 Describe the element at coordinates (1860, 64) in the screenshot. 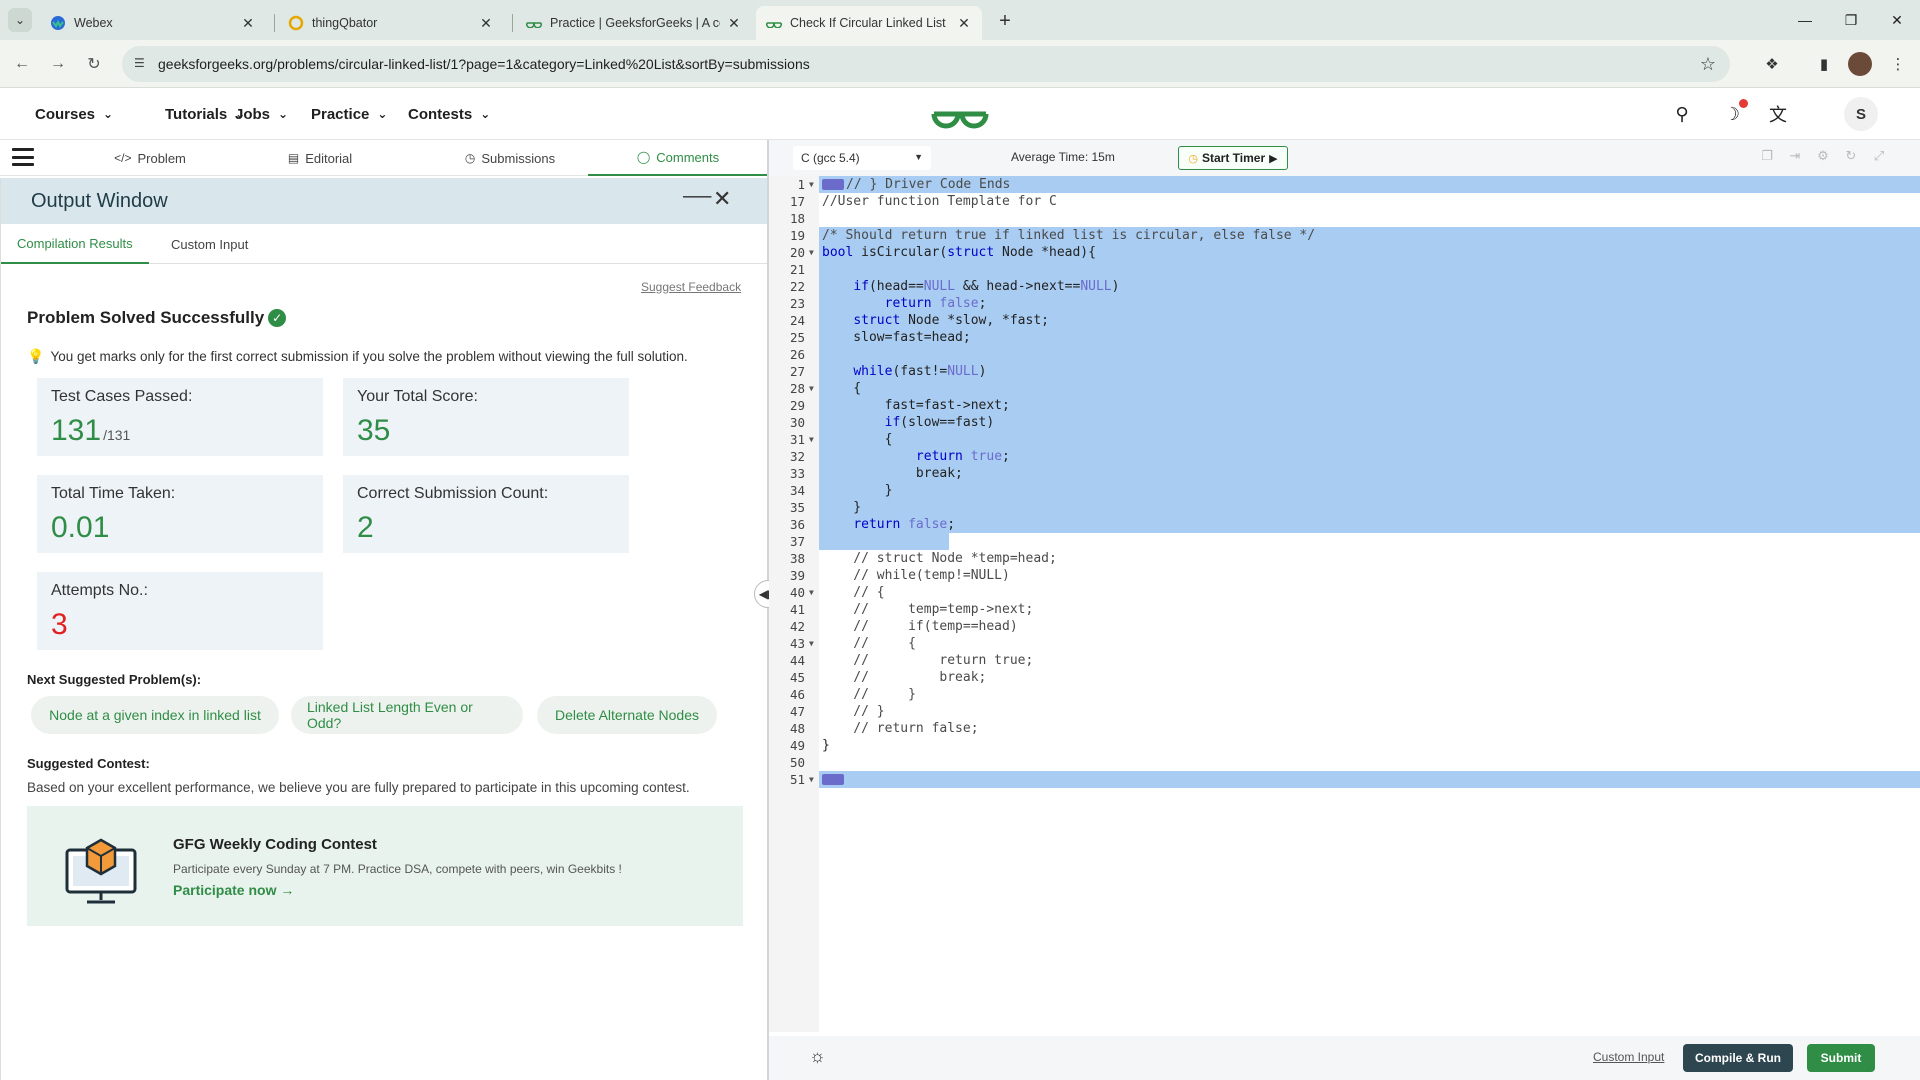

I see `browser-profile-avatar` at that location.